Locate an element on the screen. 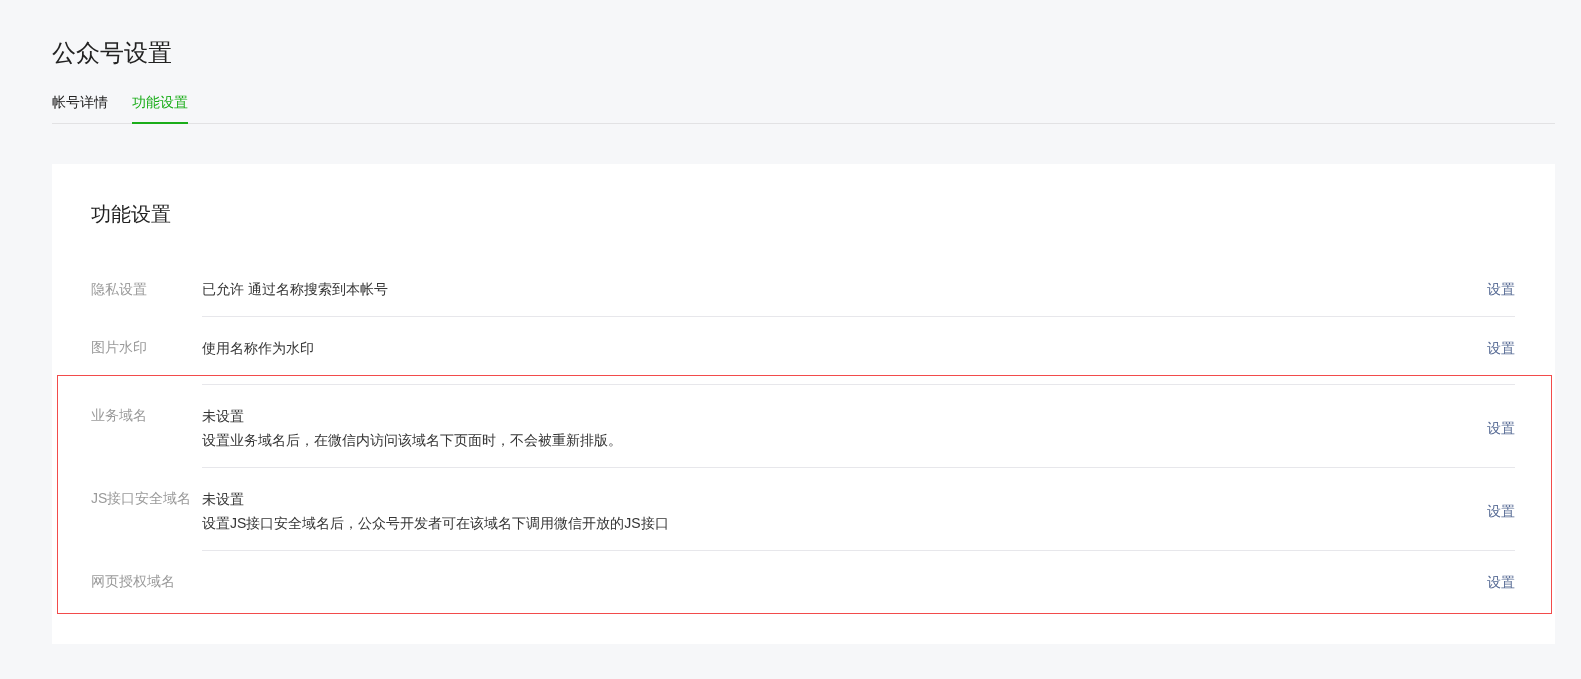 The width and height of the screenshot is (1581, 679). setting-label: 图片水印 is located at coordinates (119, 347).